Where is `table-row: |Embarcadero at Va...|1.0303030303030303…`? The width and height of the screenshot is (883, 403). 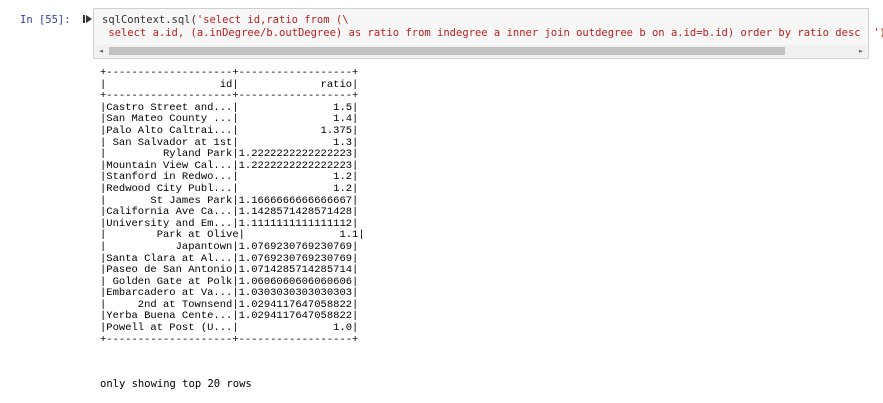
table-row: |Embarcadero at Va...|1.0303030303030303… is located at coordinates (229, 293).